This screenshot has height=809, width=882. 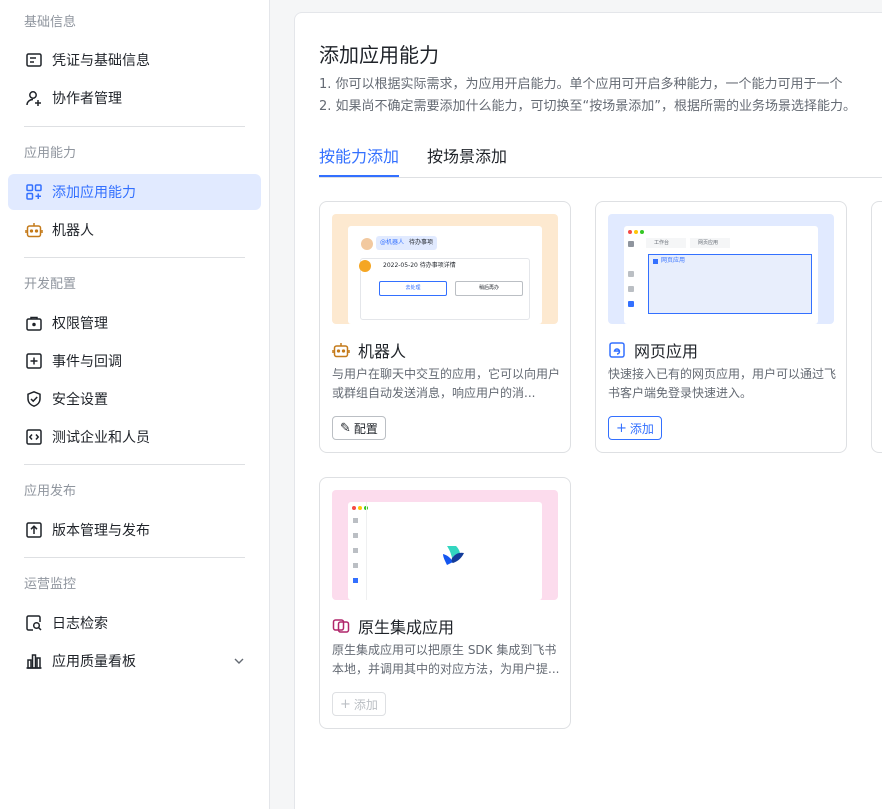 I want to click on page-title: 添加应用能力, so click(x=379, y=55).